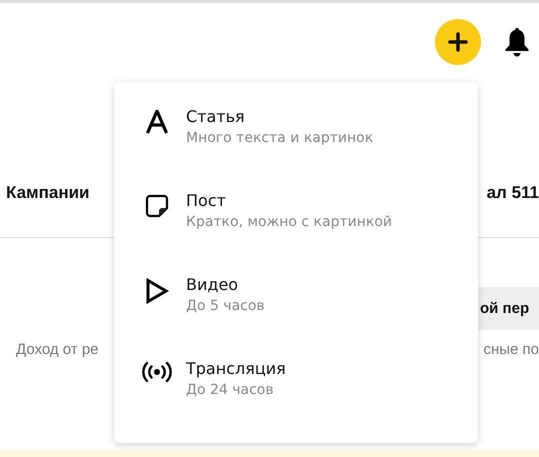 This screenshot has width=539, height=457. Describe the element at coordinates (508, 308) in the screenshot. I see `period-button: ой пер` at that location.